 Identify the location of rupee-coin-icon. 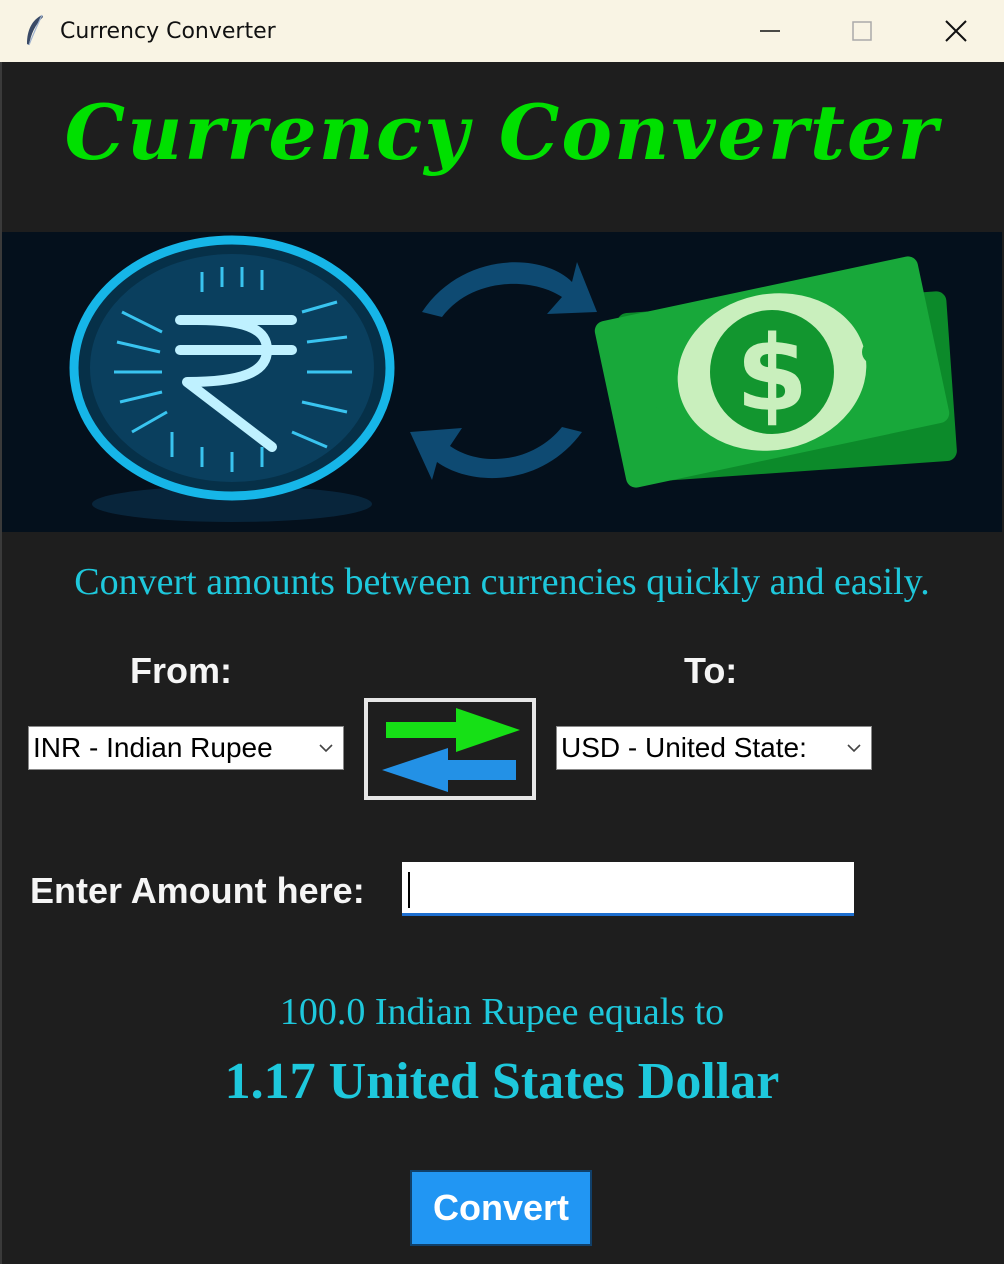
(232, 368).